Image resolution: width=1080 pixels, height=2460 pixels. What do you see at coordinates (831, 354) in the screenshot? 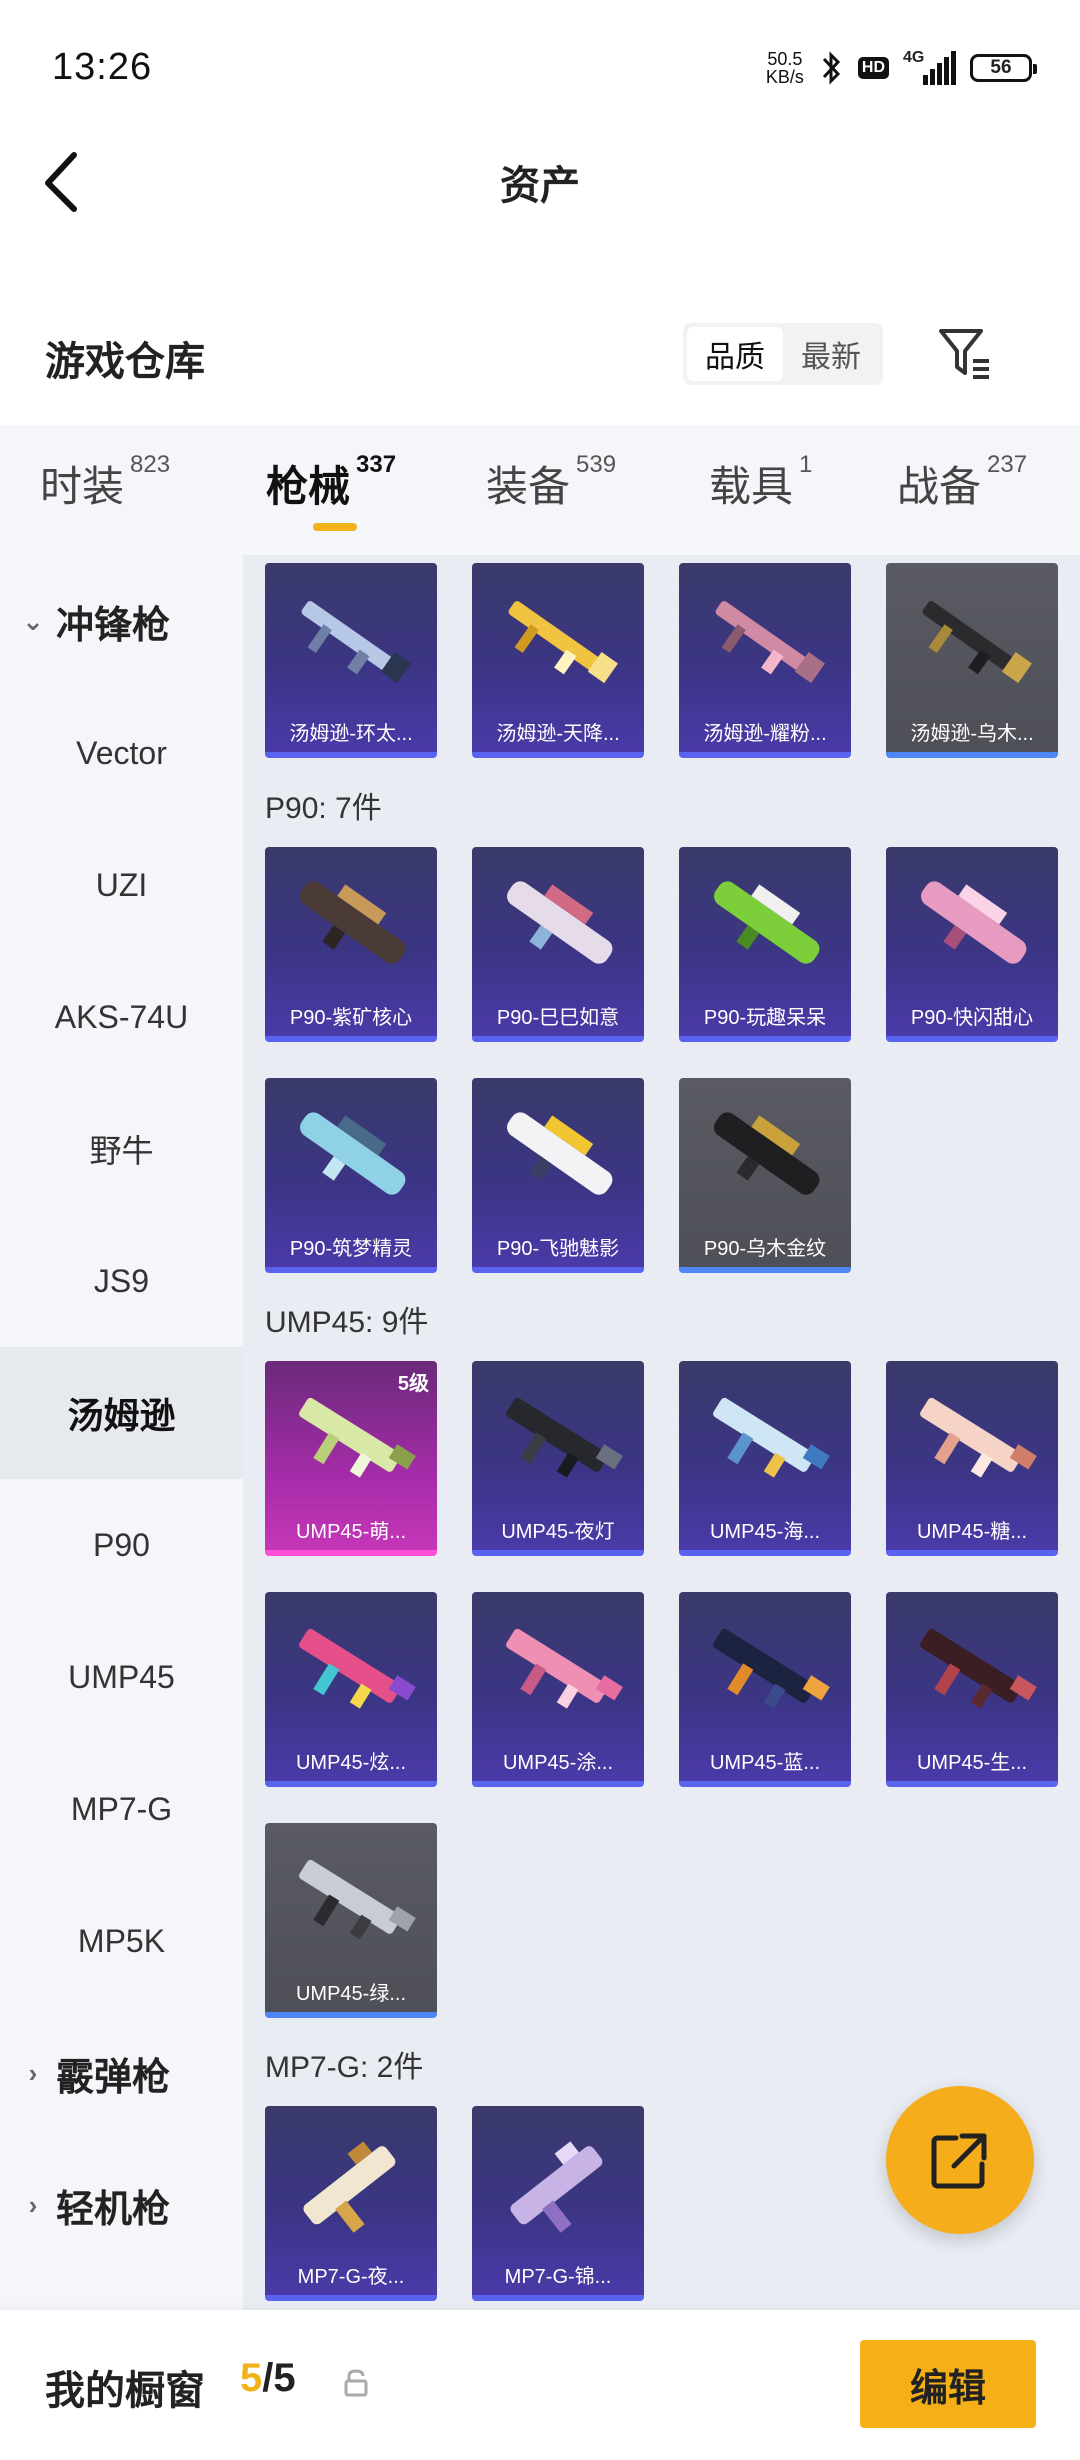
I see `sort-newest-button: 最新` at bounding box center [831, 354].